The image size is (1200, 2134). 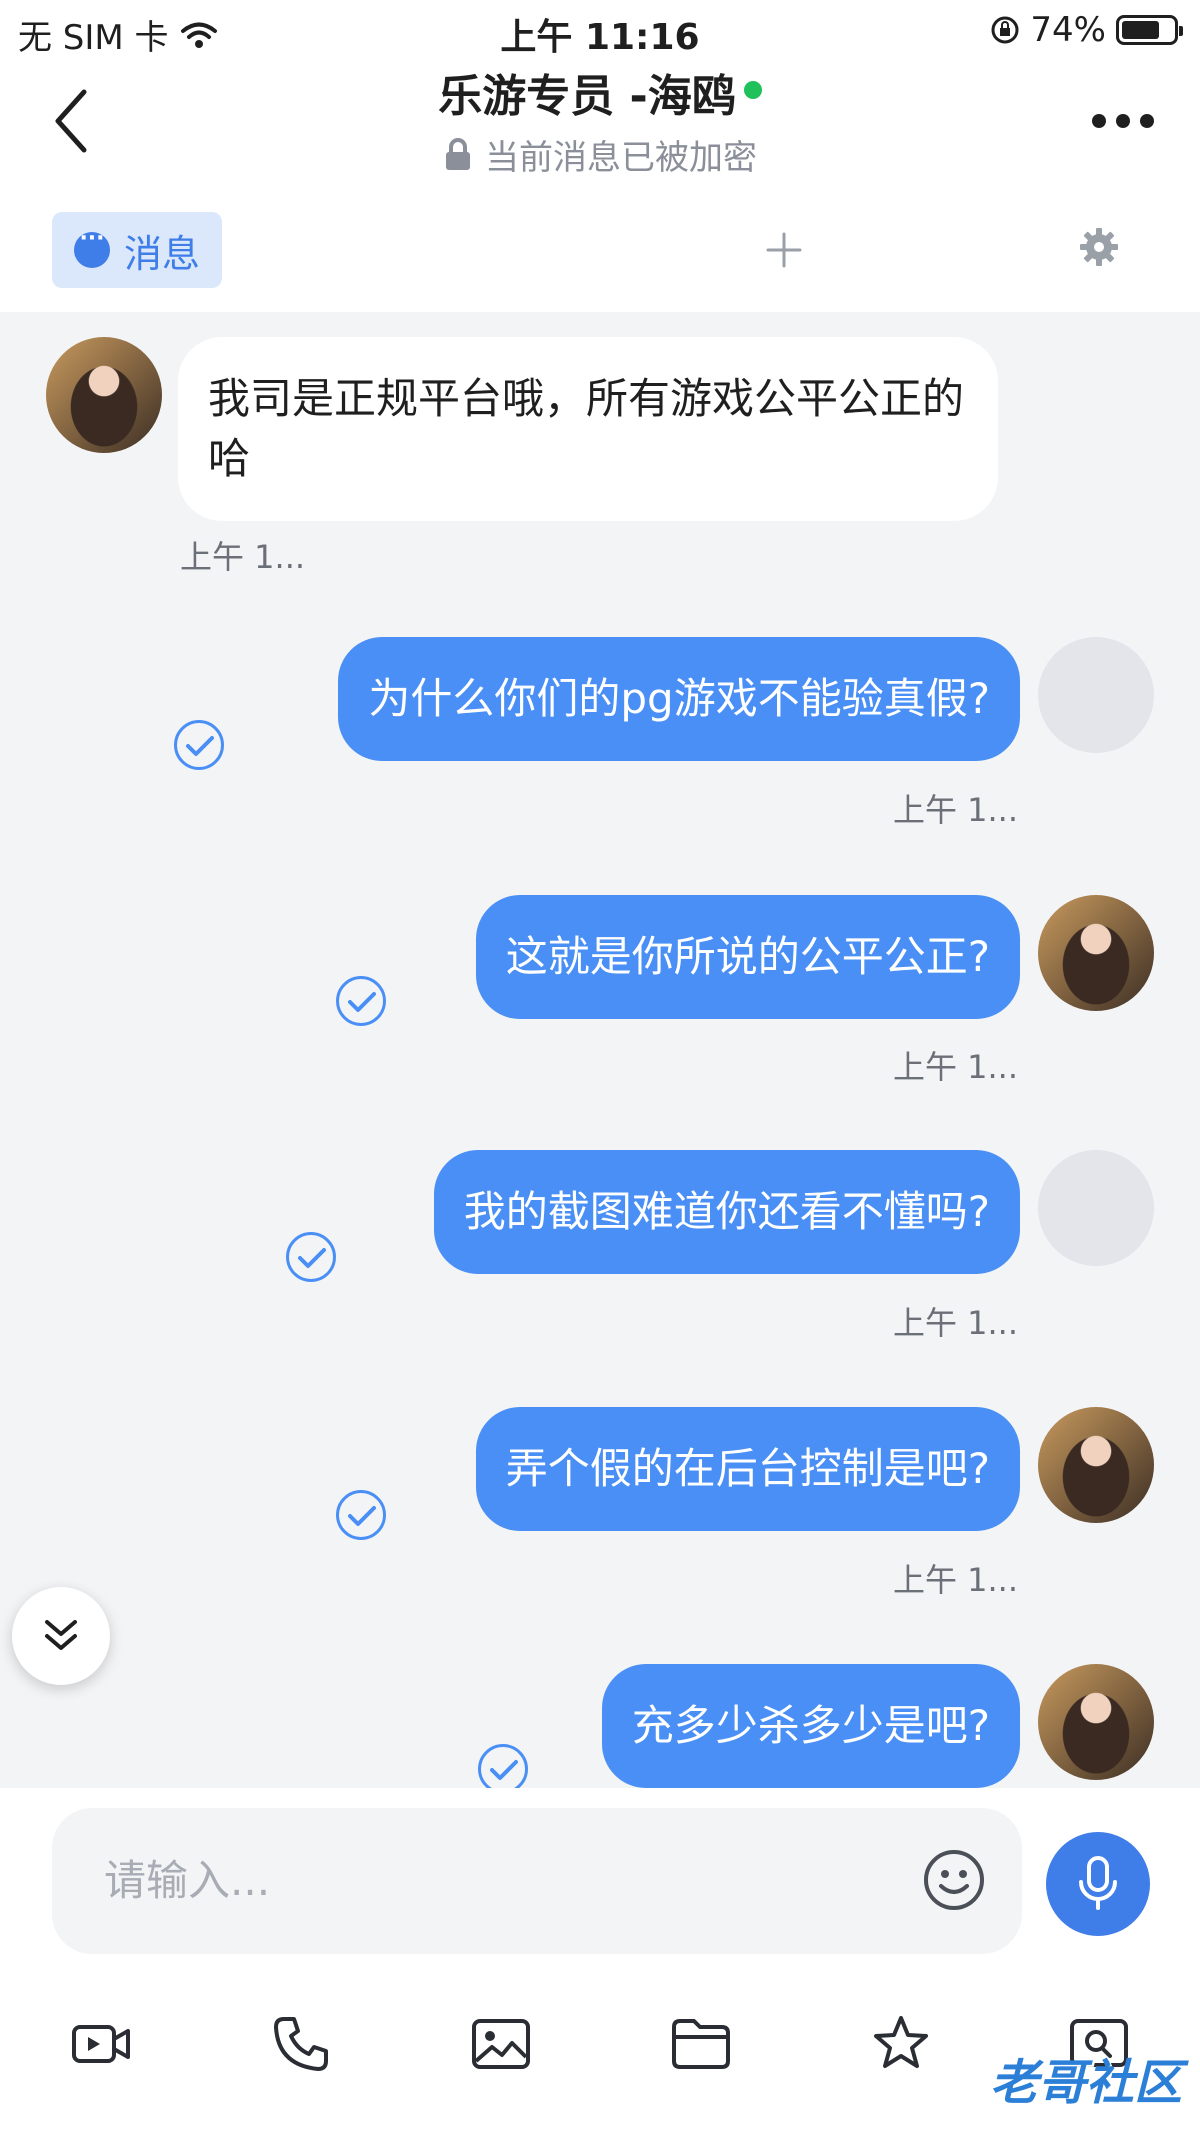 What do you see at coordinates (1099, 247) in the screenshot?
I see `gear-icon` at bounding box center [1099, 247].